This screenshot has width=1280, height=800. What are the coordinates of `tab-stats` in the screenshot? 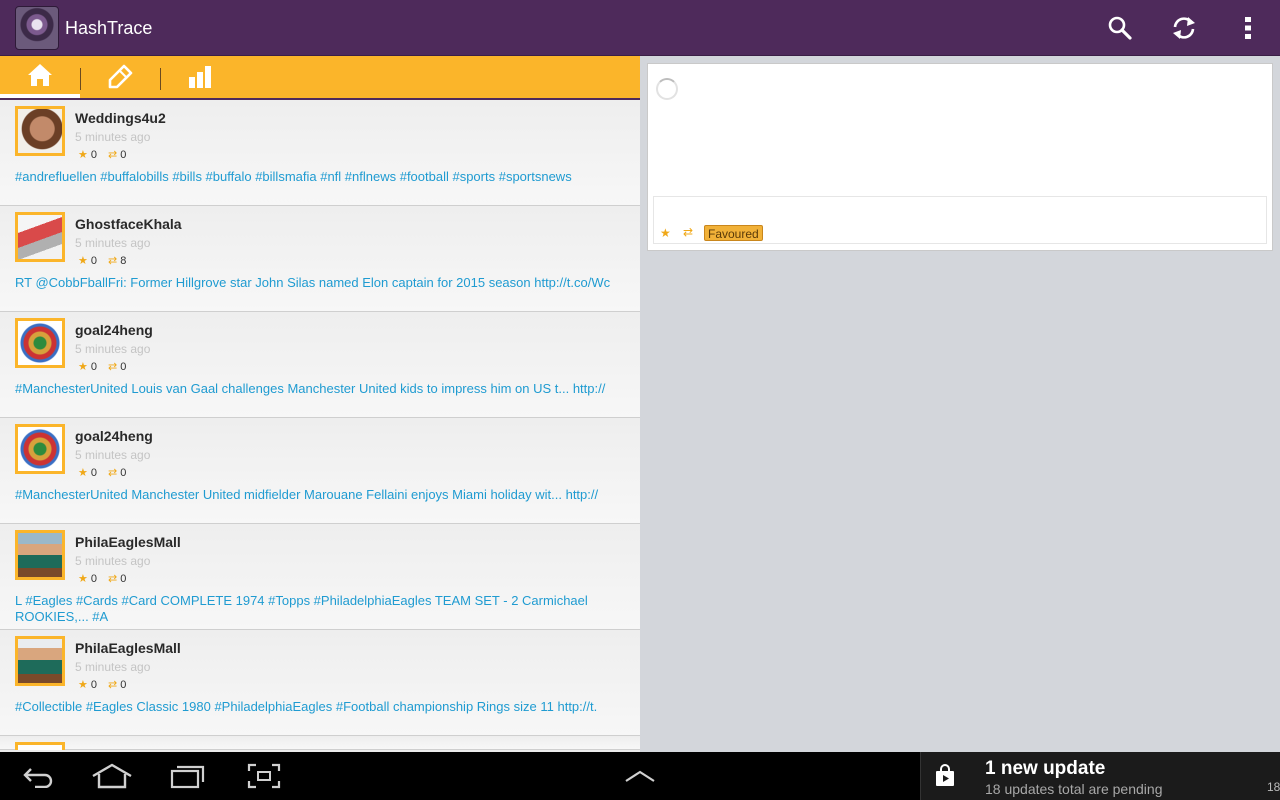 It's located at (200, 77).